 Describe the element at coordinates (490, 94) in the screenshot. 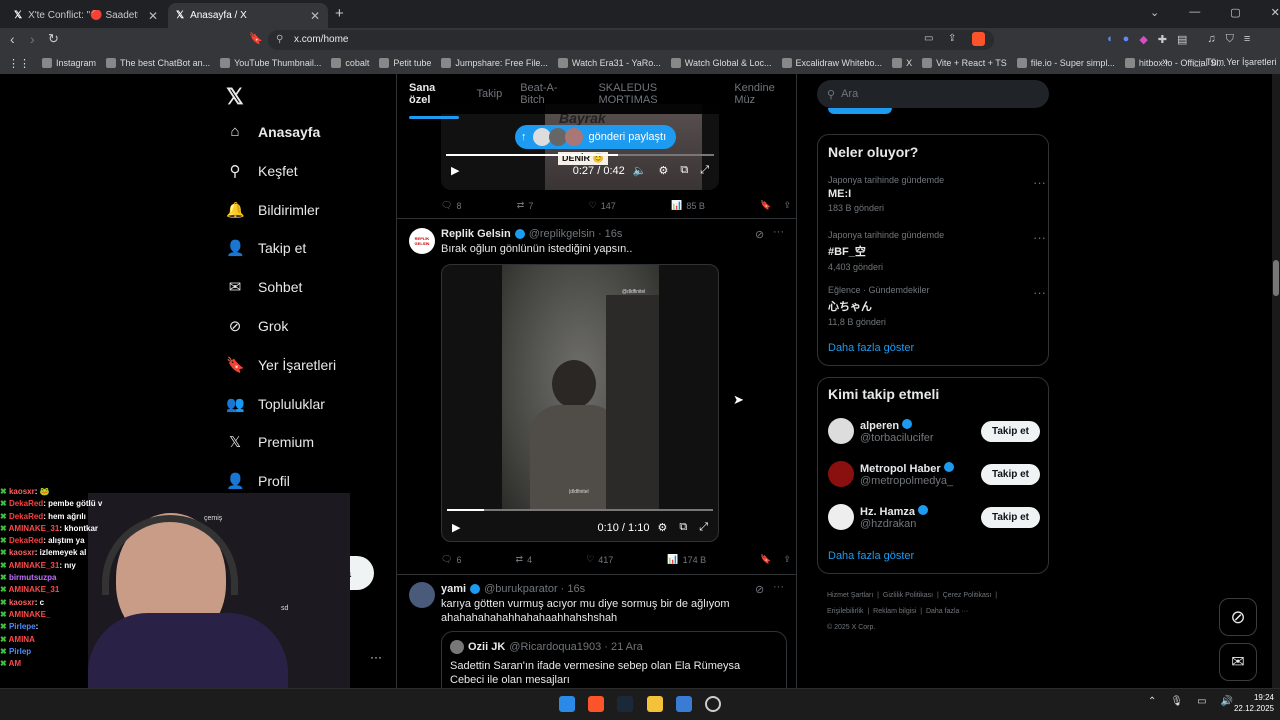

I see `feed-tab: Takip` at that location.